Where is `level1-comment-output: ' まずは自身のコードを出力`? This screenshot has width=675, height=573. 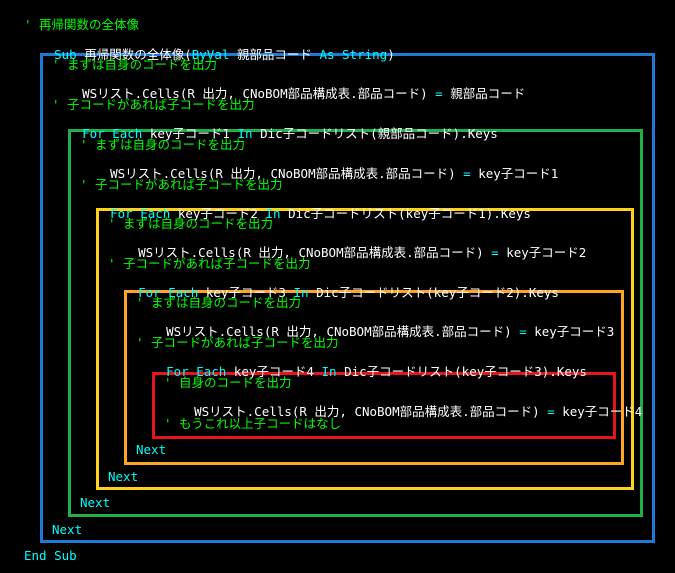 level1-comment-output: ' まずは自身のコードを出力 is located at coordinates (135, 64).